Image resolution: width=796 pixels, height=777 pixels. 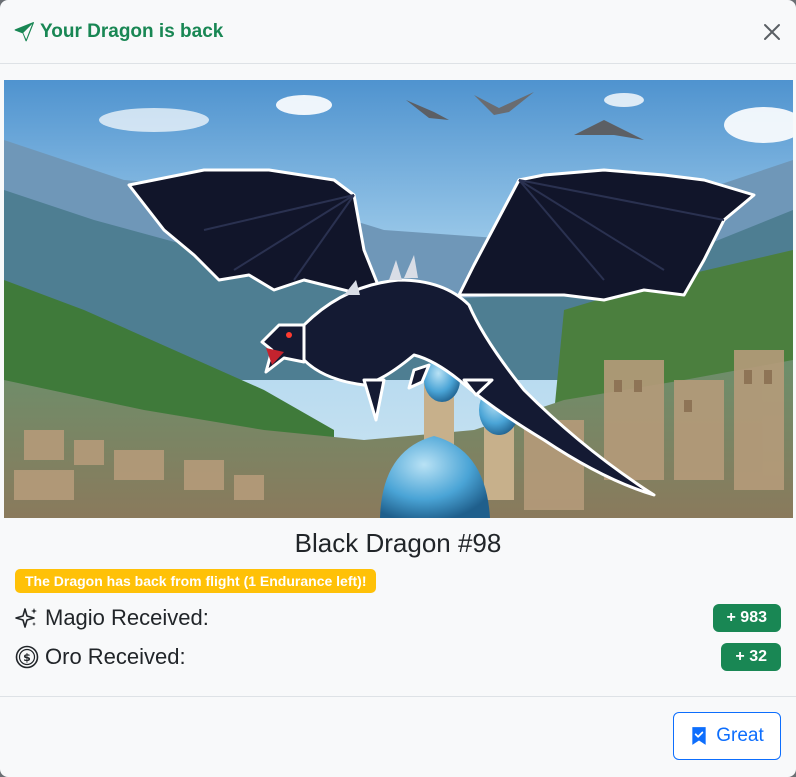 I want to click on close-icon, so click(x=772, y=32).